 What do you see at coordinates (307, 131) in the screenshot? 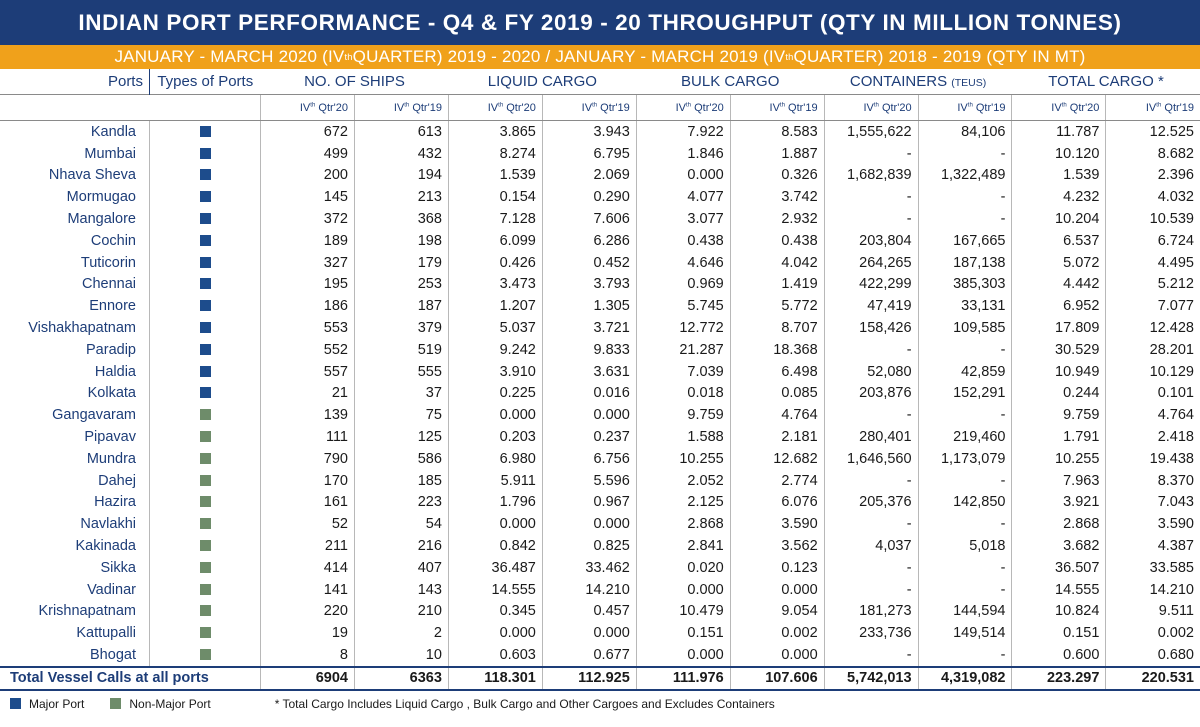
I see `cell-ships20: 672` at bounding box center [307, 131].